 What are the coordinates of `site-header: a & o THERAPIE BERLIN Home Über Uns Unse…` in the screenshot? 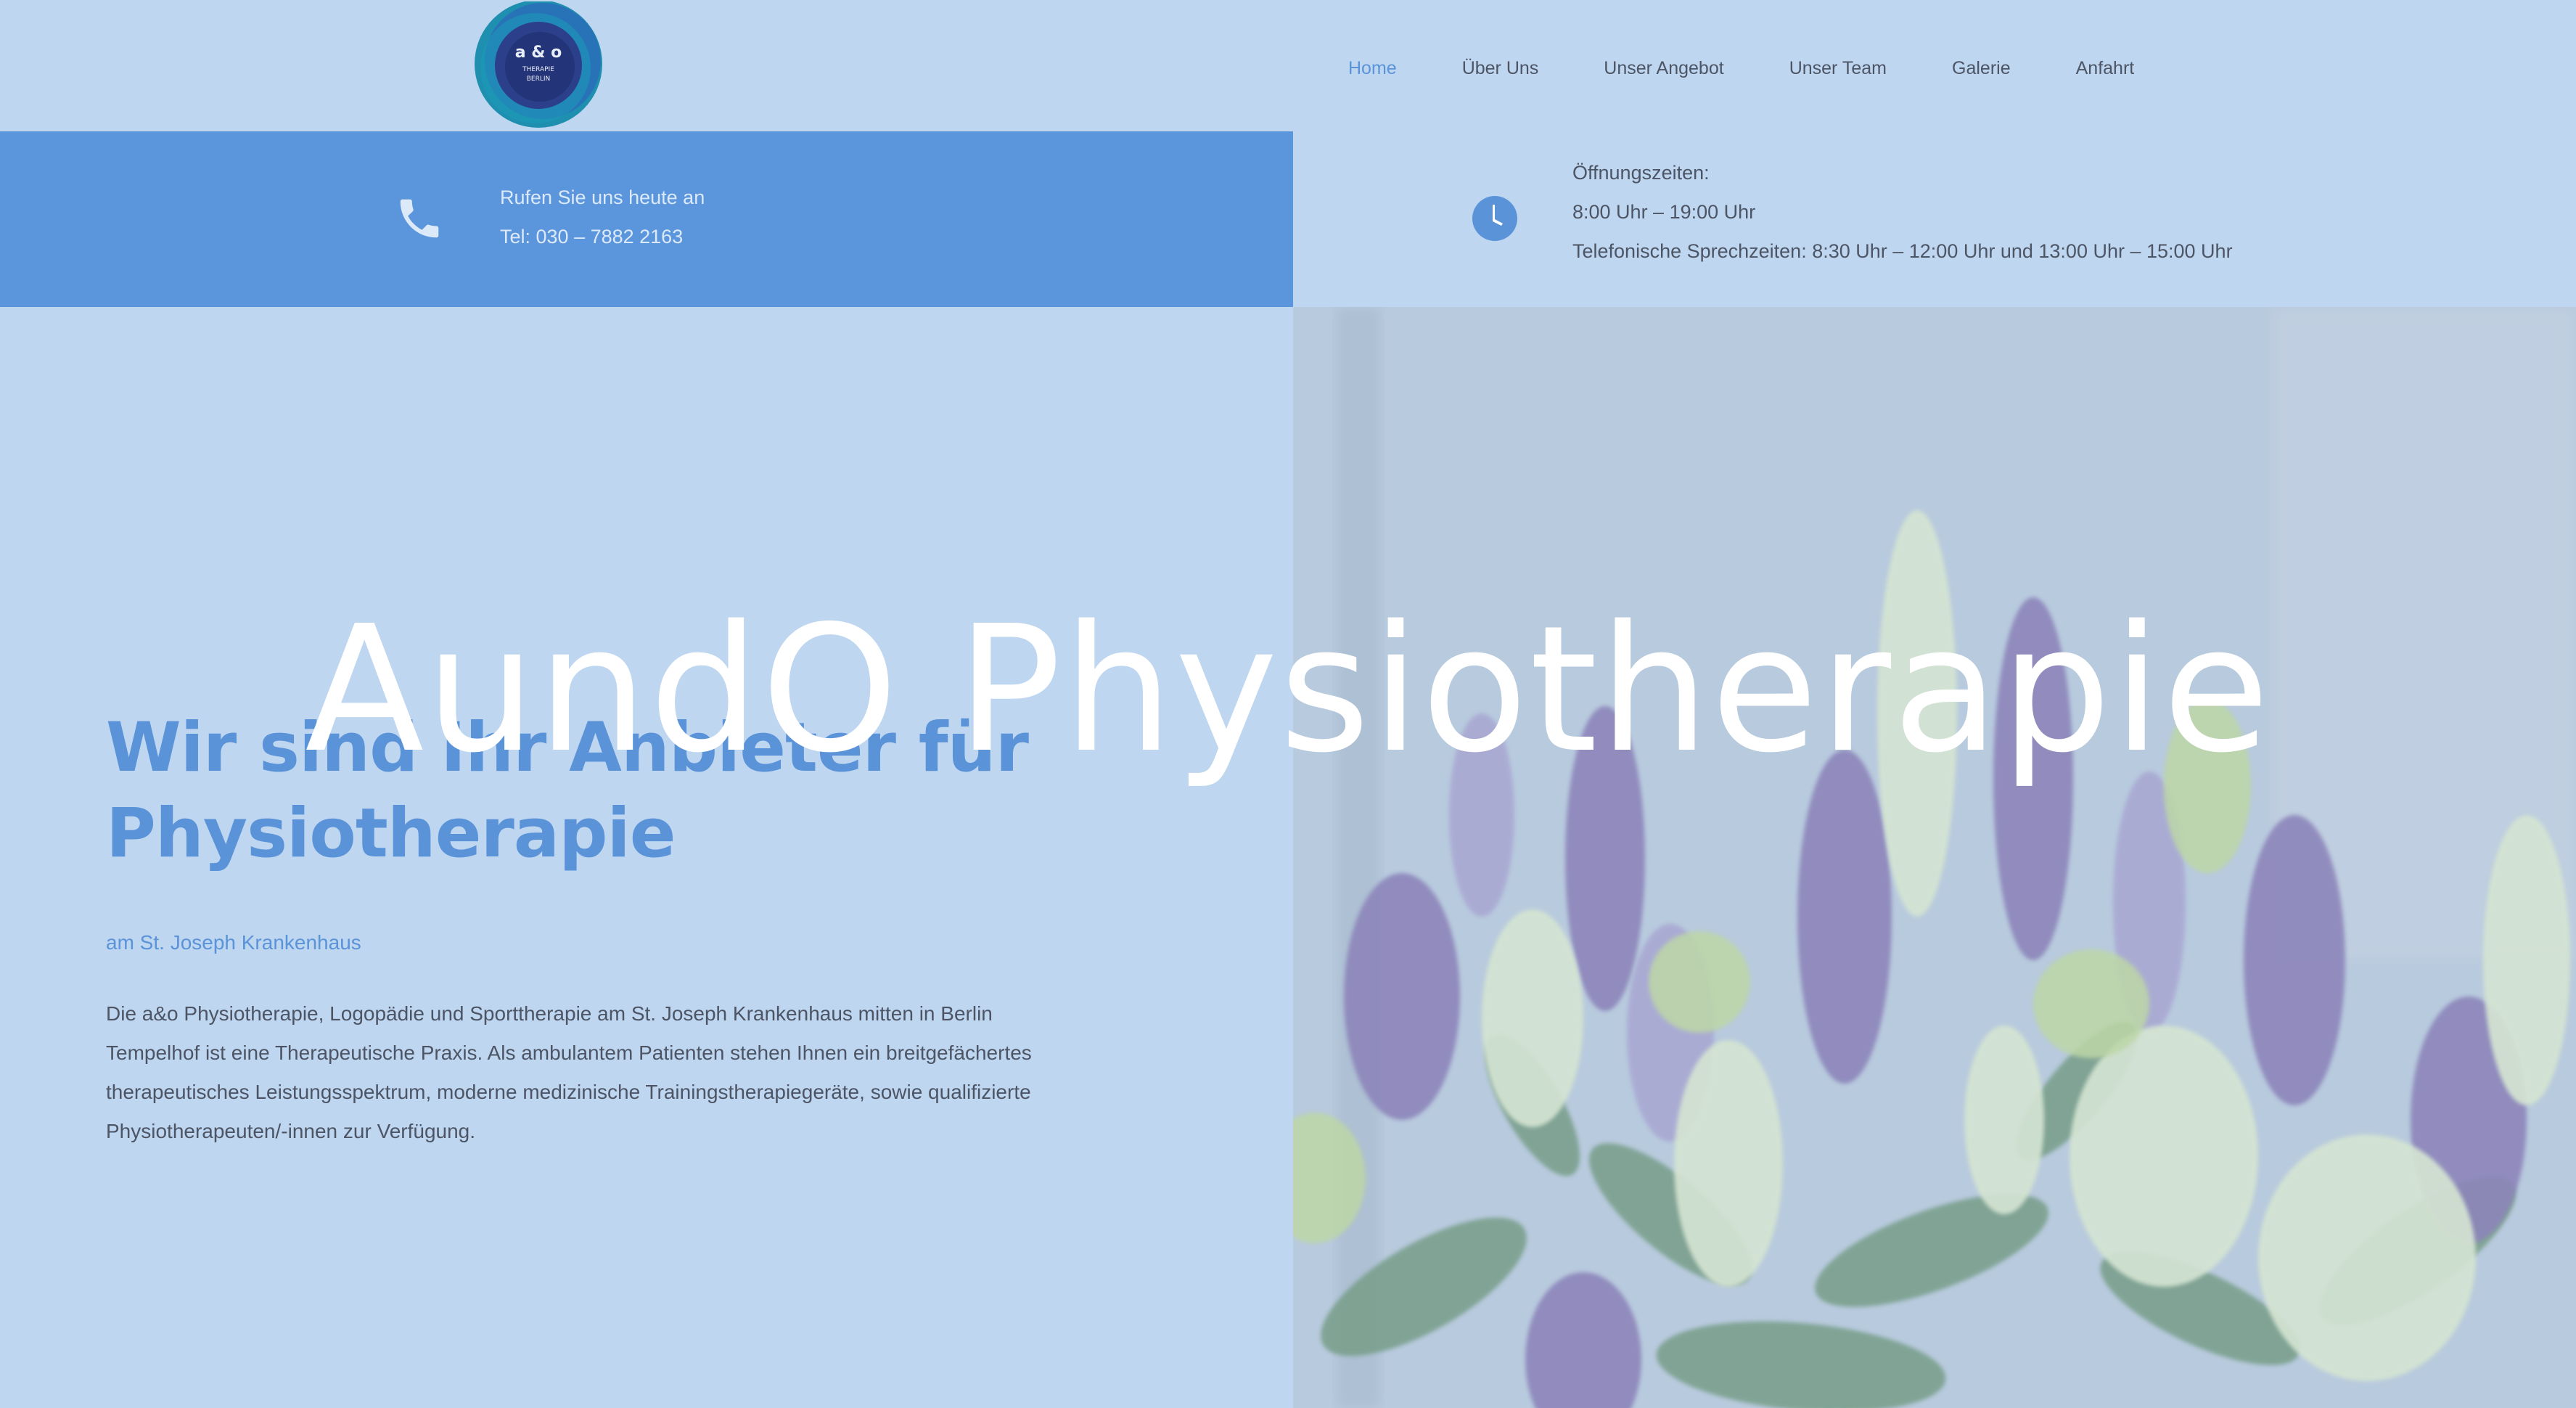 It's located at (1288, 65).